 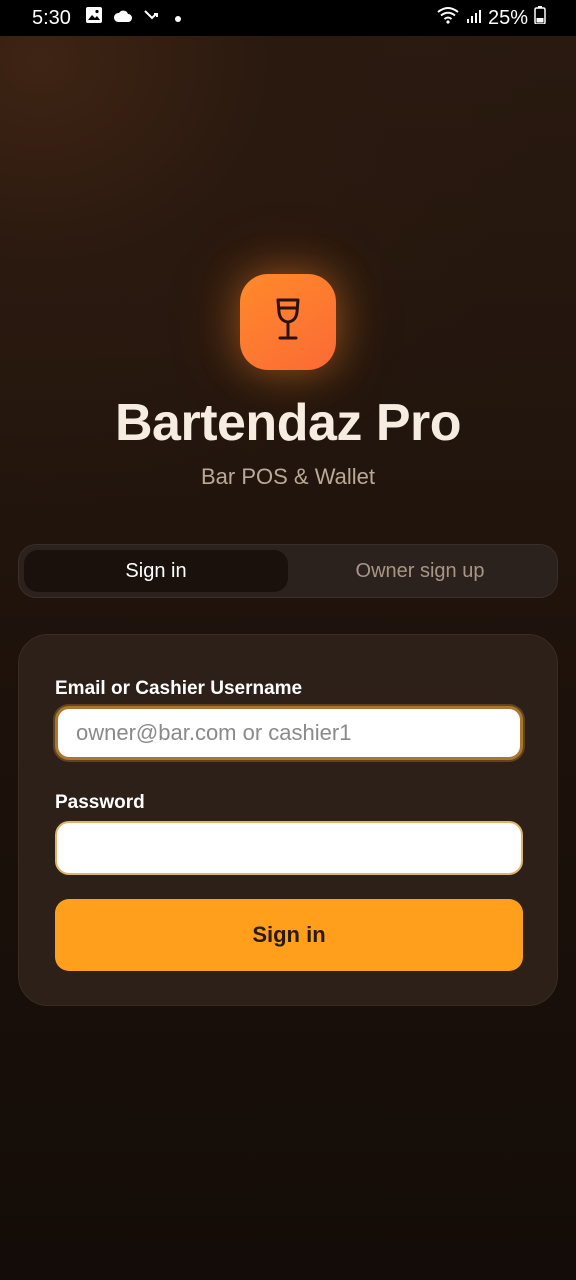 I want to click on auth-tabs: Sign in Owner sign up, so click(x=288, y=571).